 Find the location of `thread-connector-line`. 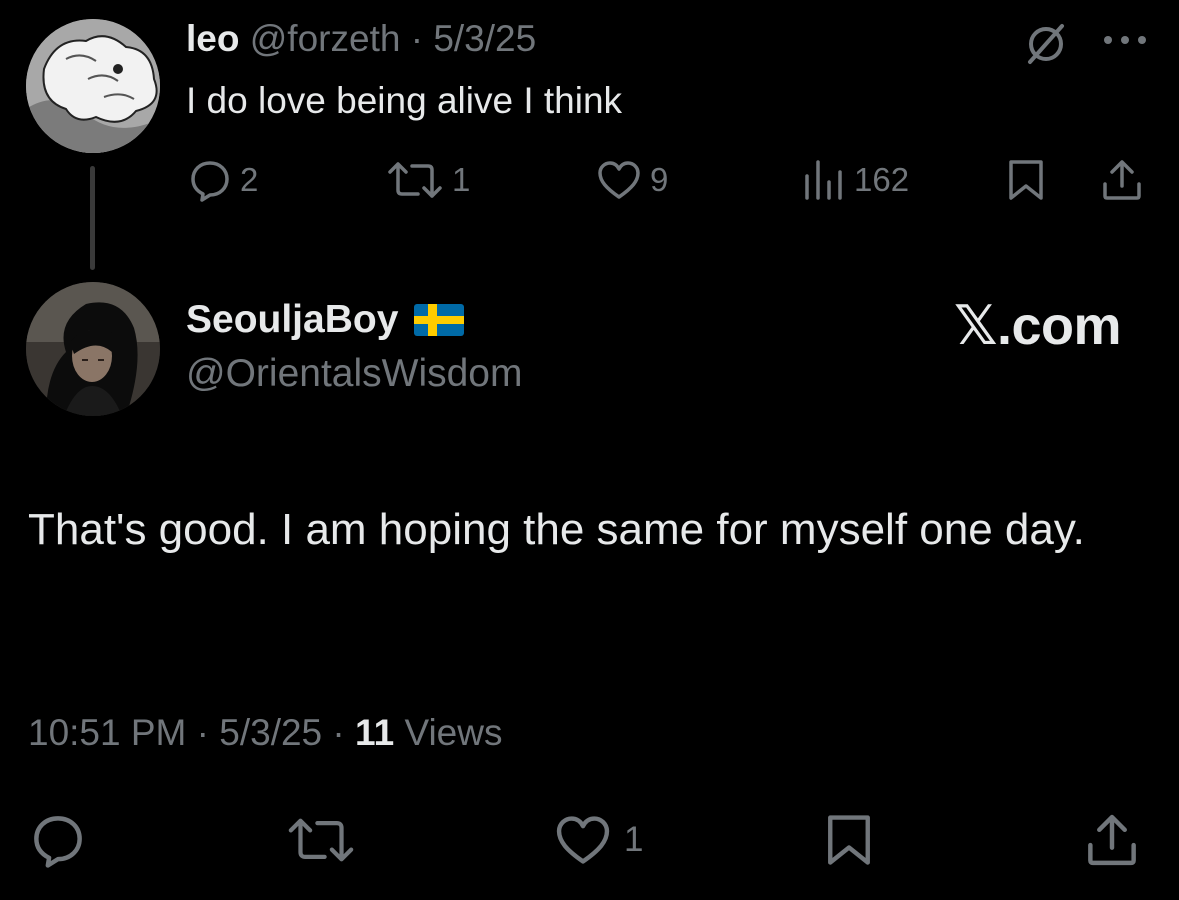

thread-connector-line is located at coordinates (92, 218).